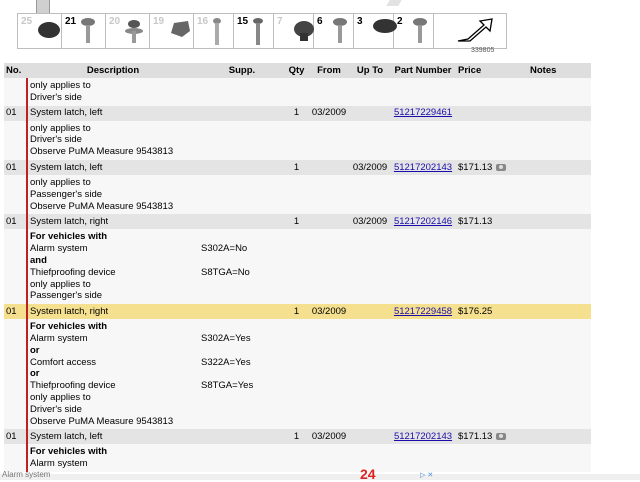 Image resolution: width=640 pixels, height=482 pixels. Describe the element at coordinates (63, 362) in the screenshot. I see `description-line: Comfort access` at that location.